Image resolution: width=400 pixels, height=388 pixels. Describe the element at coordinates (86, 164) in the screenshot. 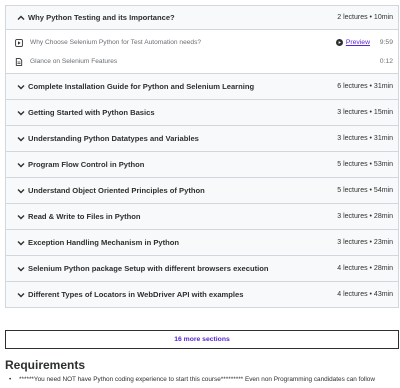

I see `section-title: Program Flow Control in Python` at that location.